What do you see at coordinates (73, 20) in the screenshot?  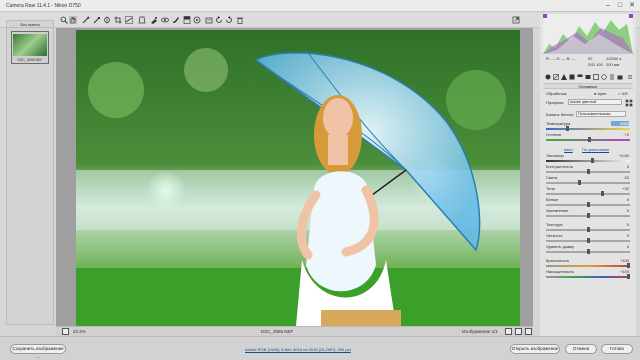 I see `hand-tool-icon` at bounding box center [73, 20].